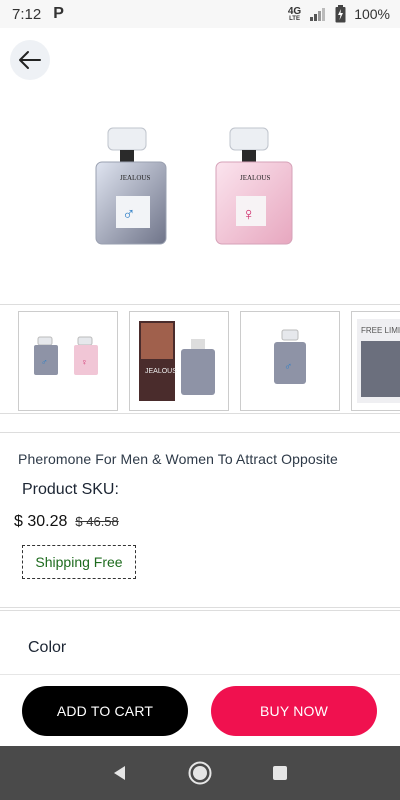  I want to click on circle-home-icon, so click(200, 773).